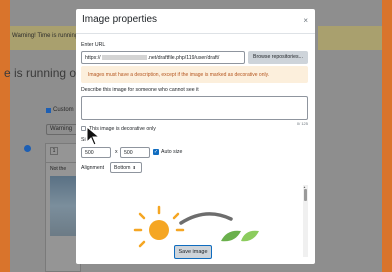 This screenshot has width=392, height=272. What do you see at coordinates (122, 168) in the screenshot?
I see `alignment-value: Bottom` at bounding box center [122, 168].